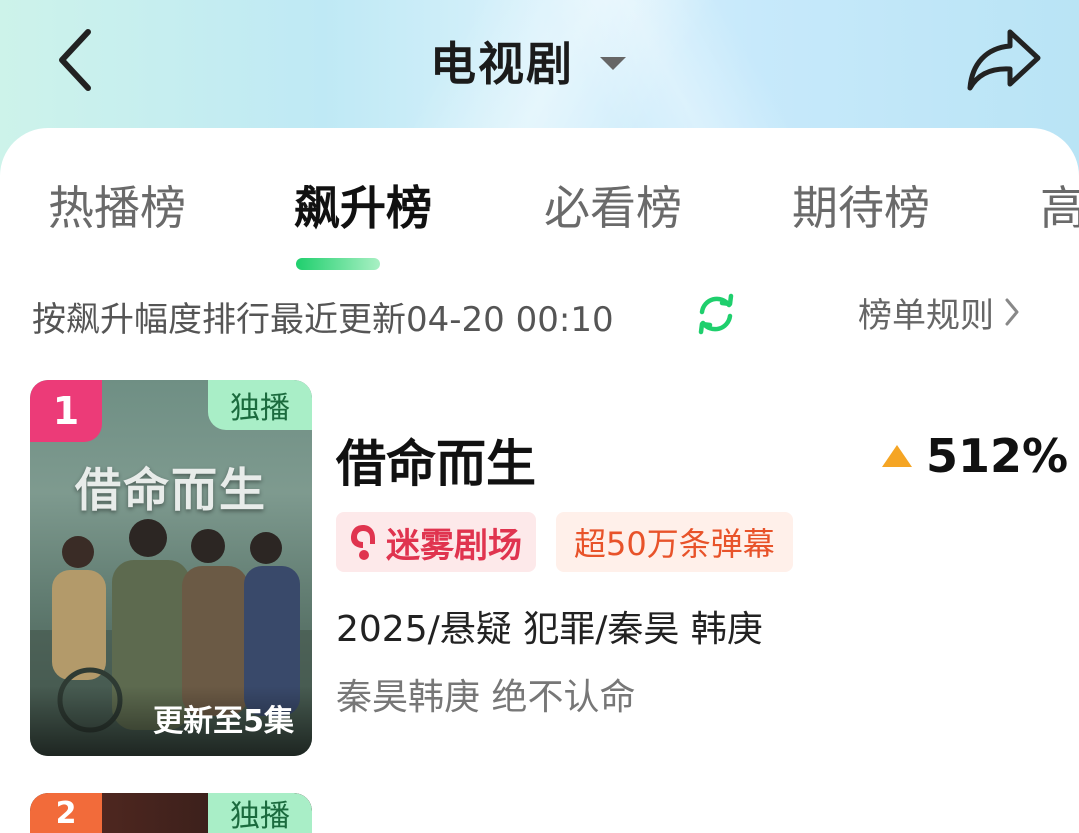 This screenshot has width=1079, height=833. I want to click on tab-must-watch: 必看榜, so click(613, 205).